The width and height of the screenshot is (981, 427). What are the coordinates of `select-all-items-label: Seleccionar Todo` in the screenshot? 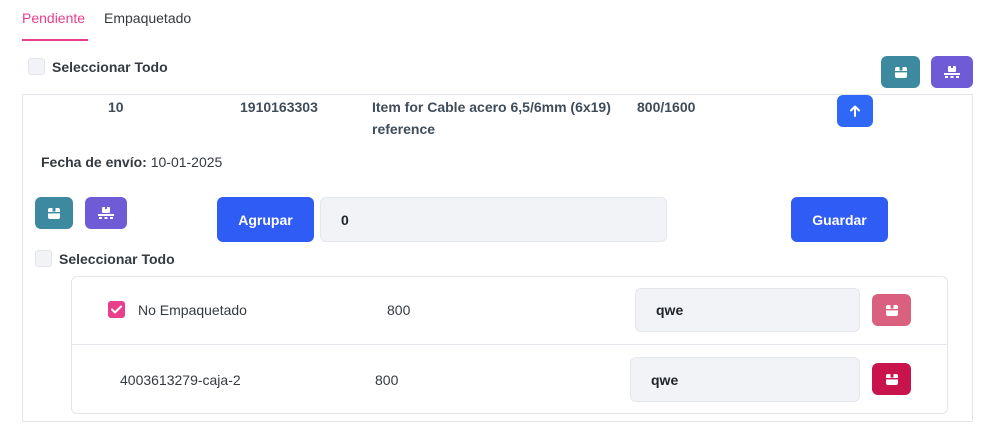 It's located at (117, 259).